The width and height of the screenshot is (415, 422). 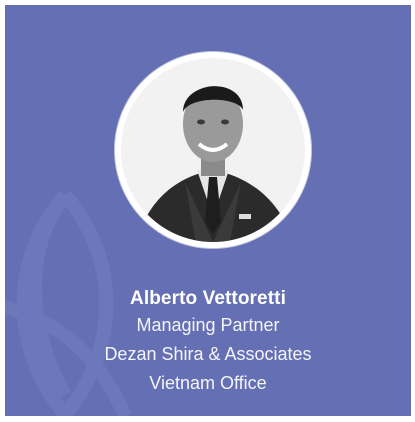 I want to click on office-location: Vietnam Office, so click(x=208, y=383).